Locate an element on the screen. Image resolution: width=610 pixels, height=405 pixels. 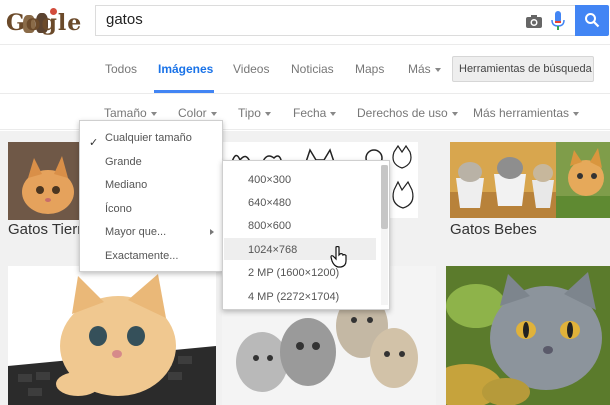
search-tools-button: Herramientas de búsqueda is located at coordinates (523, 69).